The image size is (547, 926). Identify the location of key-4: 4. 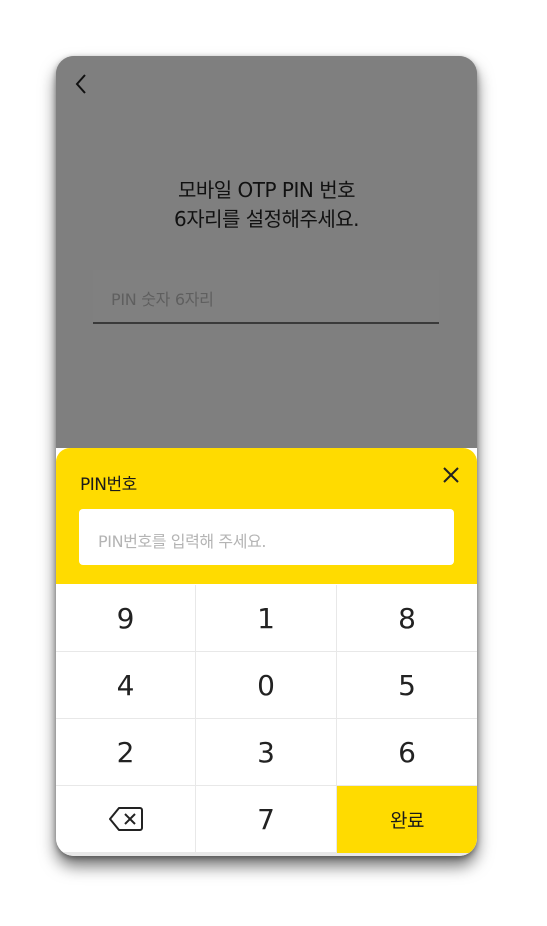
(126, 685).